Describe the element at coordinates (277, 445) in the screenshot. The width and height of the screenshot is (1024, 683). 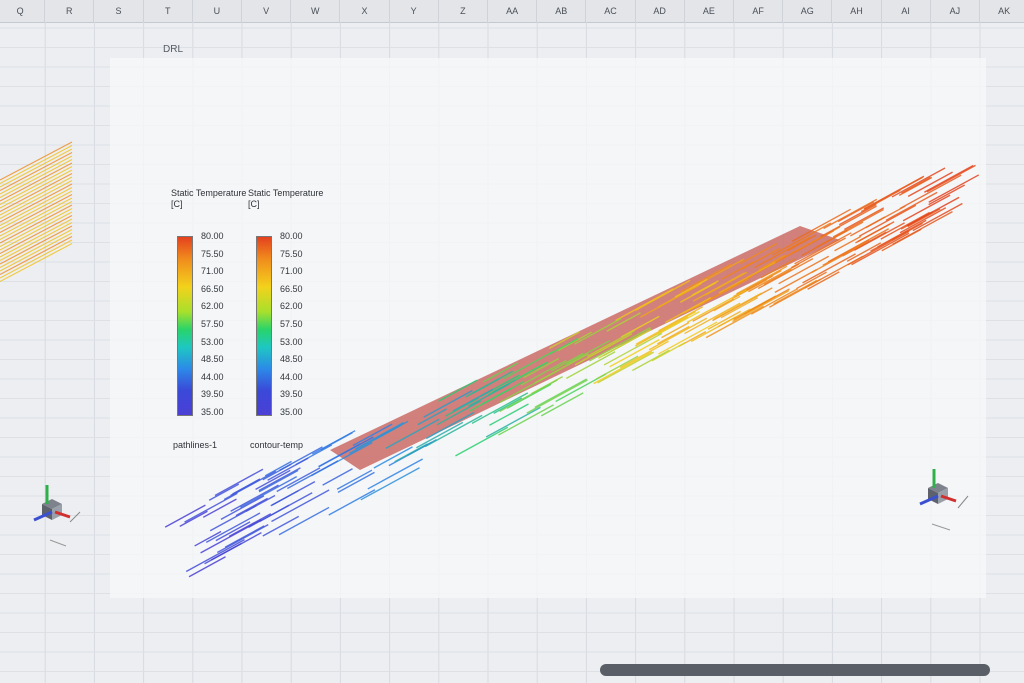
I see `legend-name: contour-temp` at that location.